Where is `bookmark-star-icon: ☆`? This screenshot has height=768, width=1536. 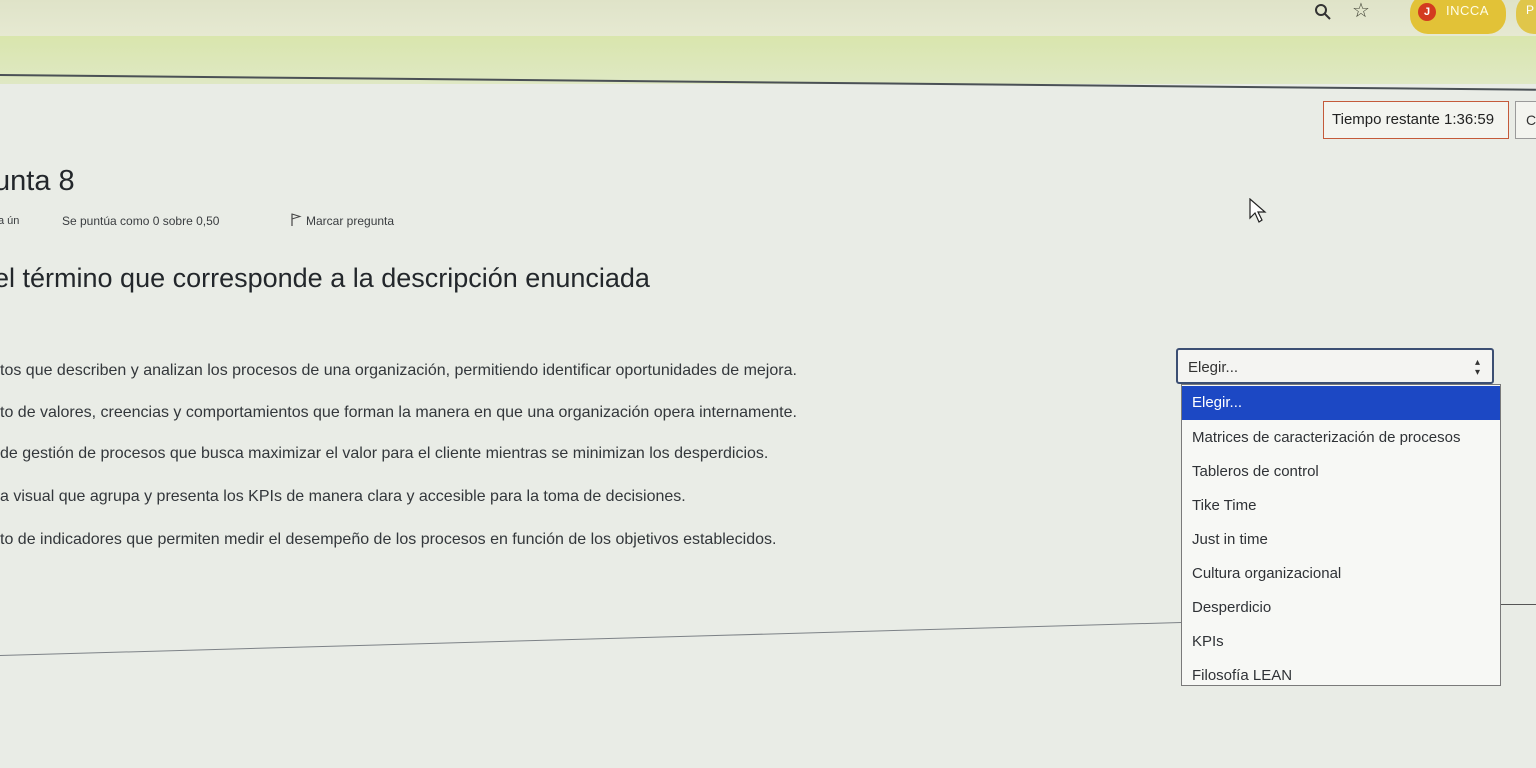 bookmark-star-icon: ☆ is located at coordinates (1361, 11).